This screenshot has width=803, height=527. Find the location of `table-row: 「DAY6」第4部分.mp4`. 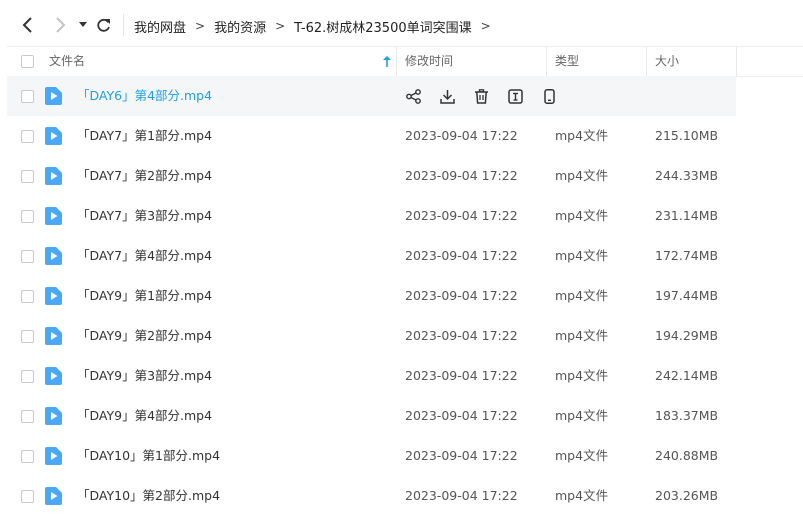

table-row: 「DAY6」第4部分.mp4 is located at coordinates (371, 96).